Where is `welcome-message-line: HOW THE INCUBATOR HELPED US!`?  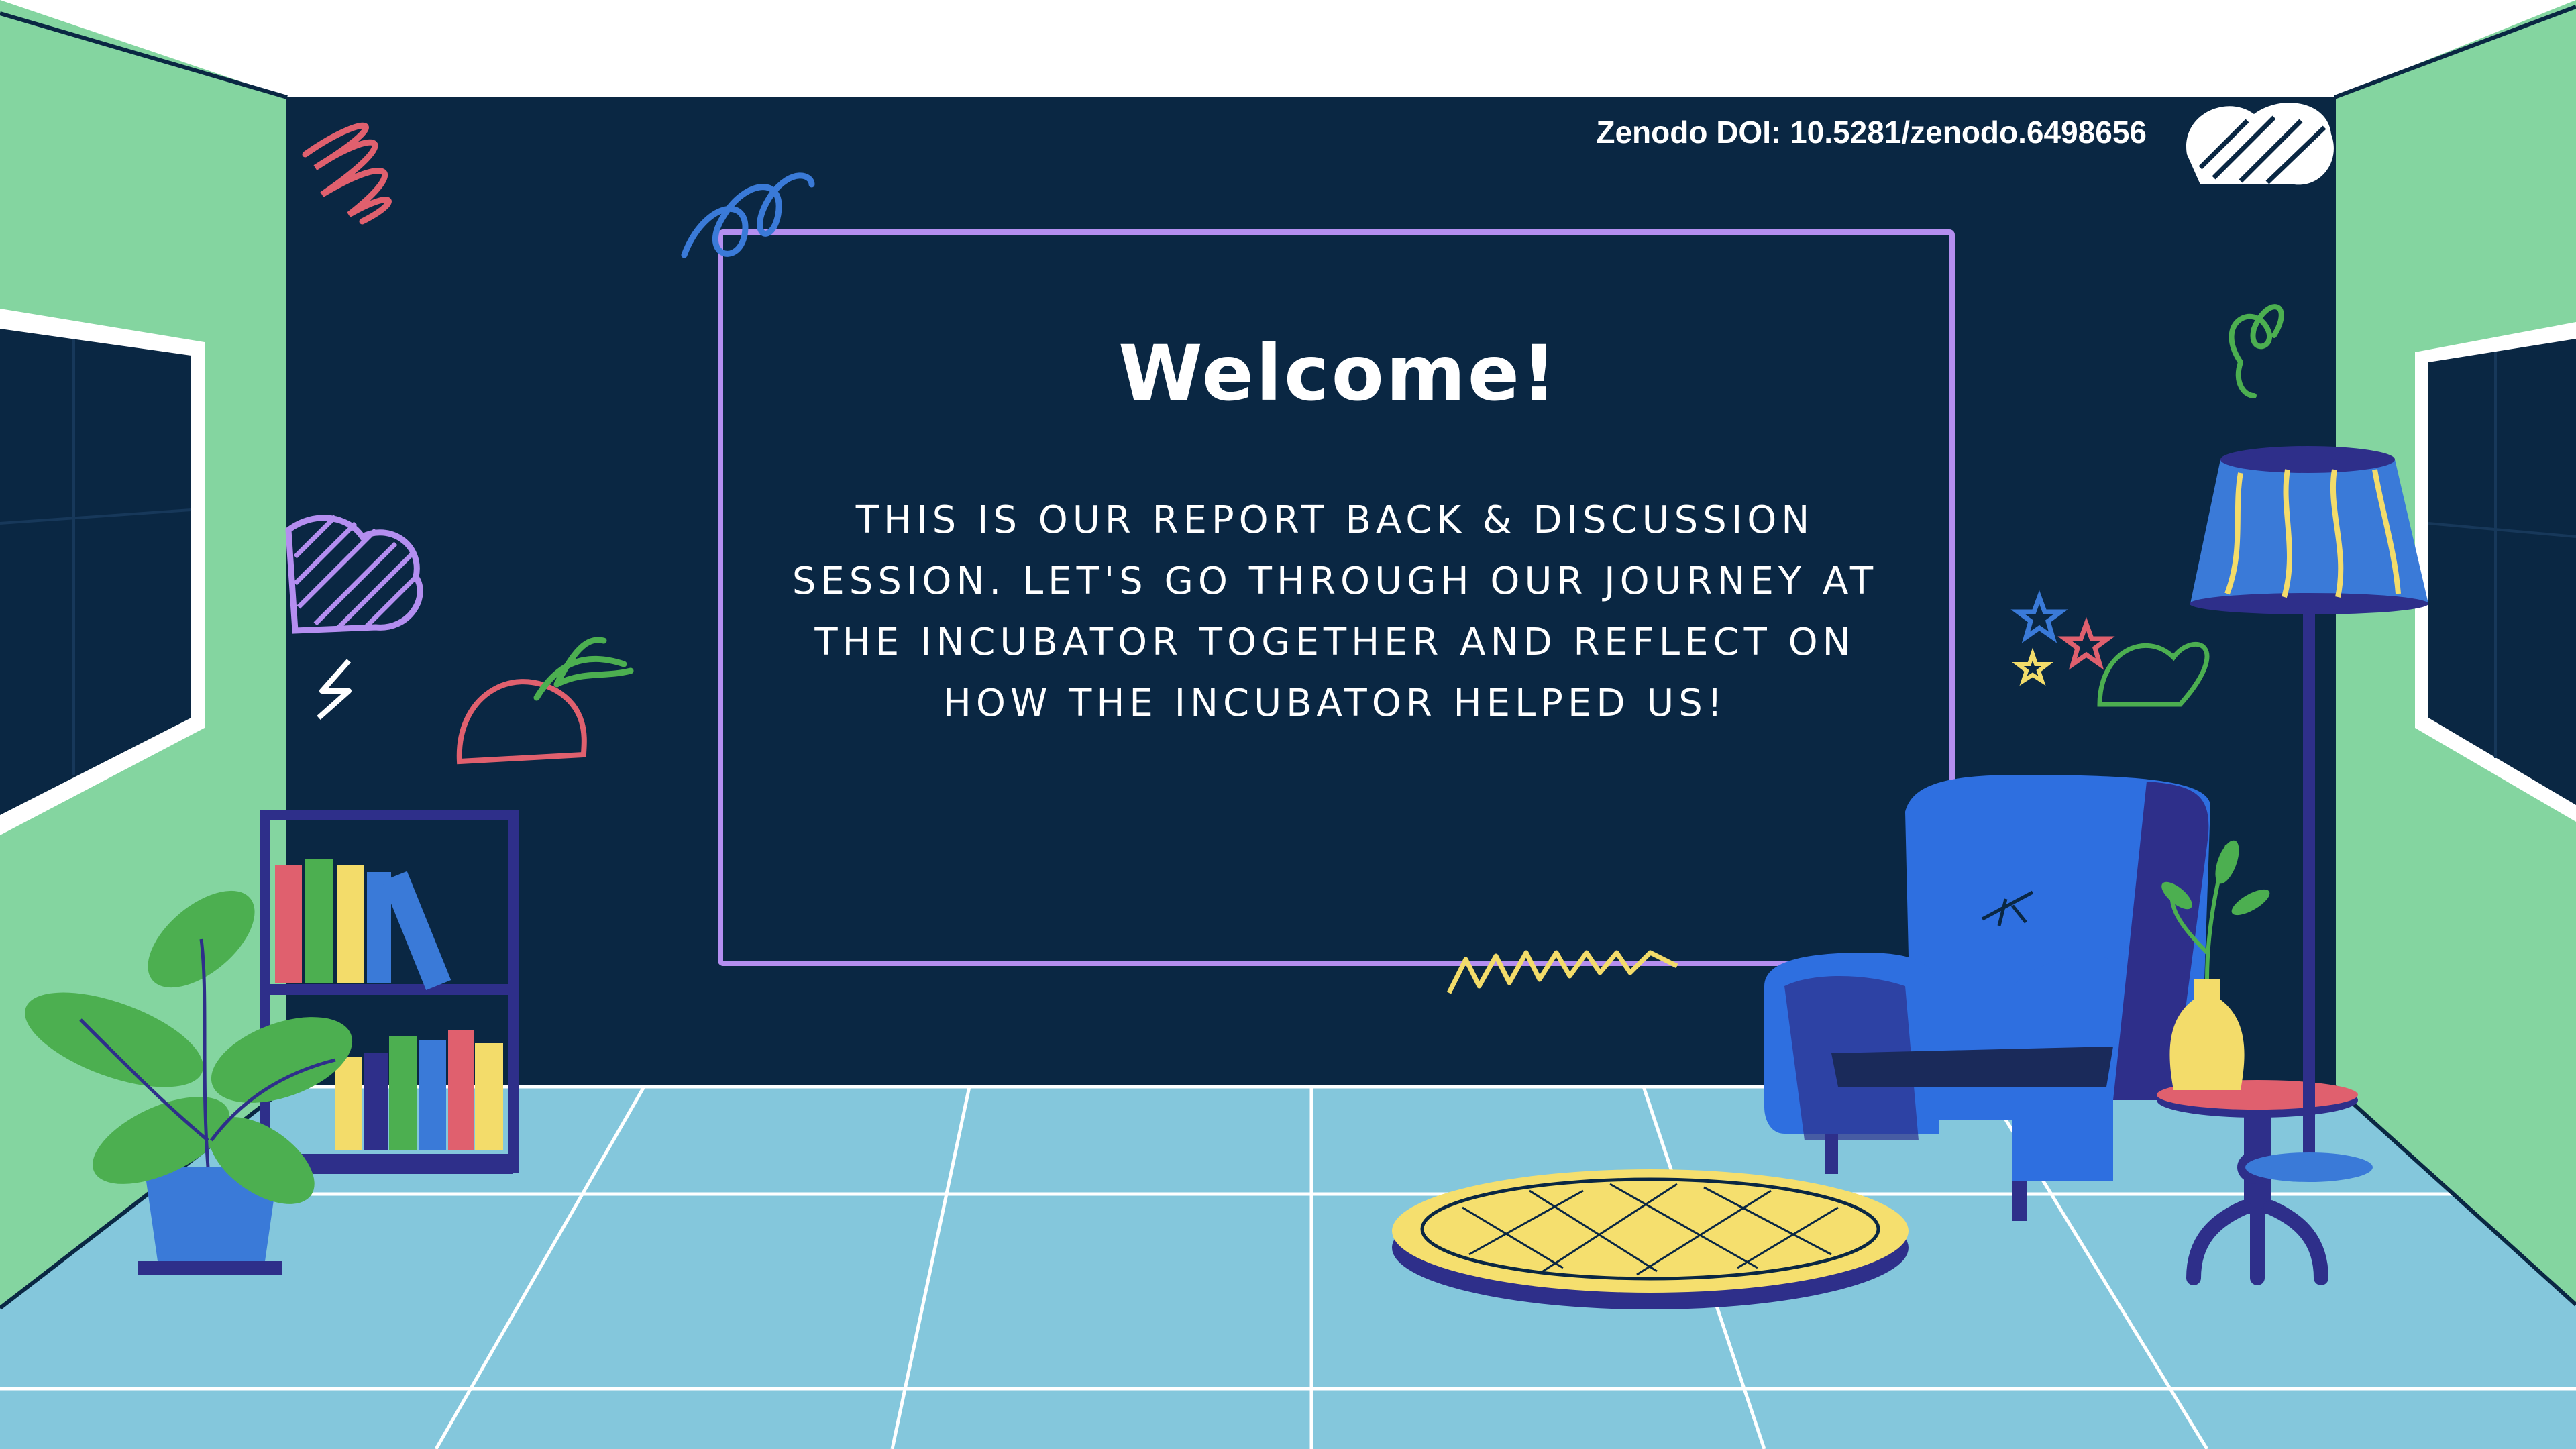
welcome-message-line: HOW THE INCUBATOR HELPED US! is located at coordinates (1335, 703).